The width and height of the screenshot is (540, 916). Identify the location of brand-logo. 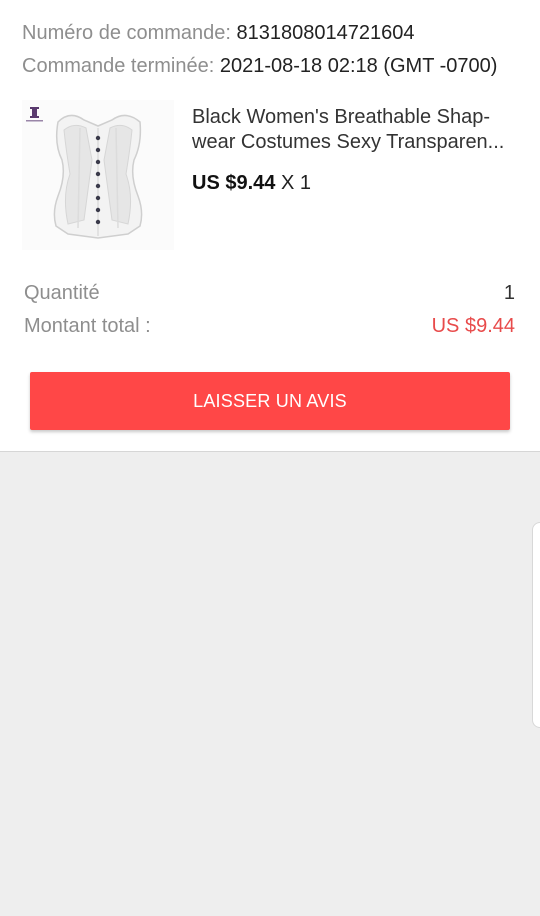
(34, 114).